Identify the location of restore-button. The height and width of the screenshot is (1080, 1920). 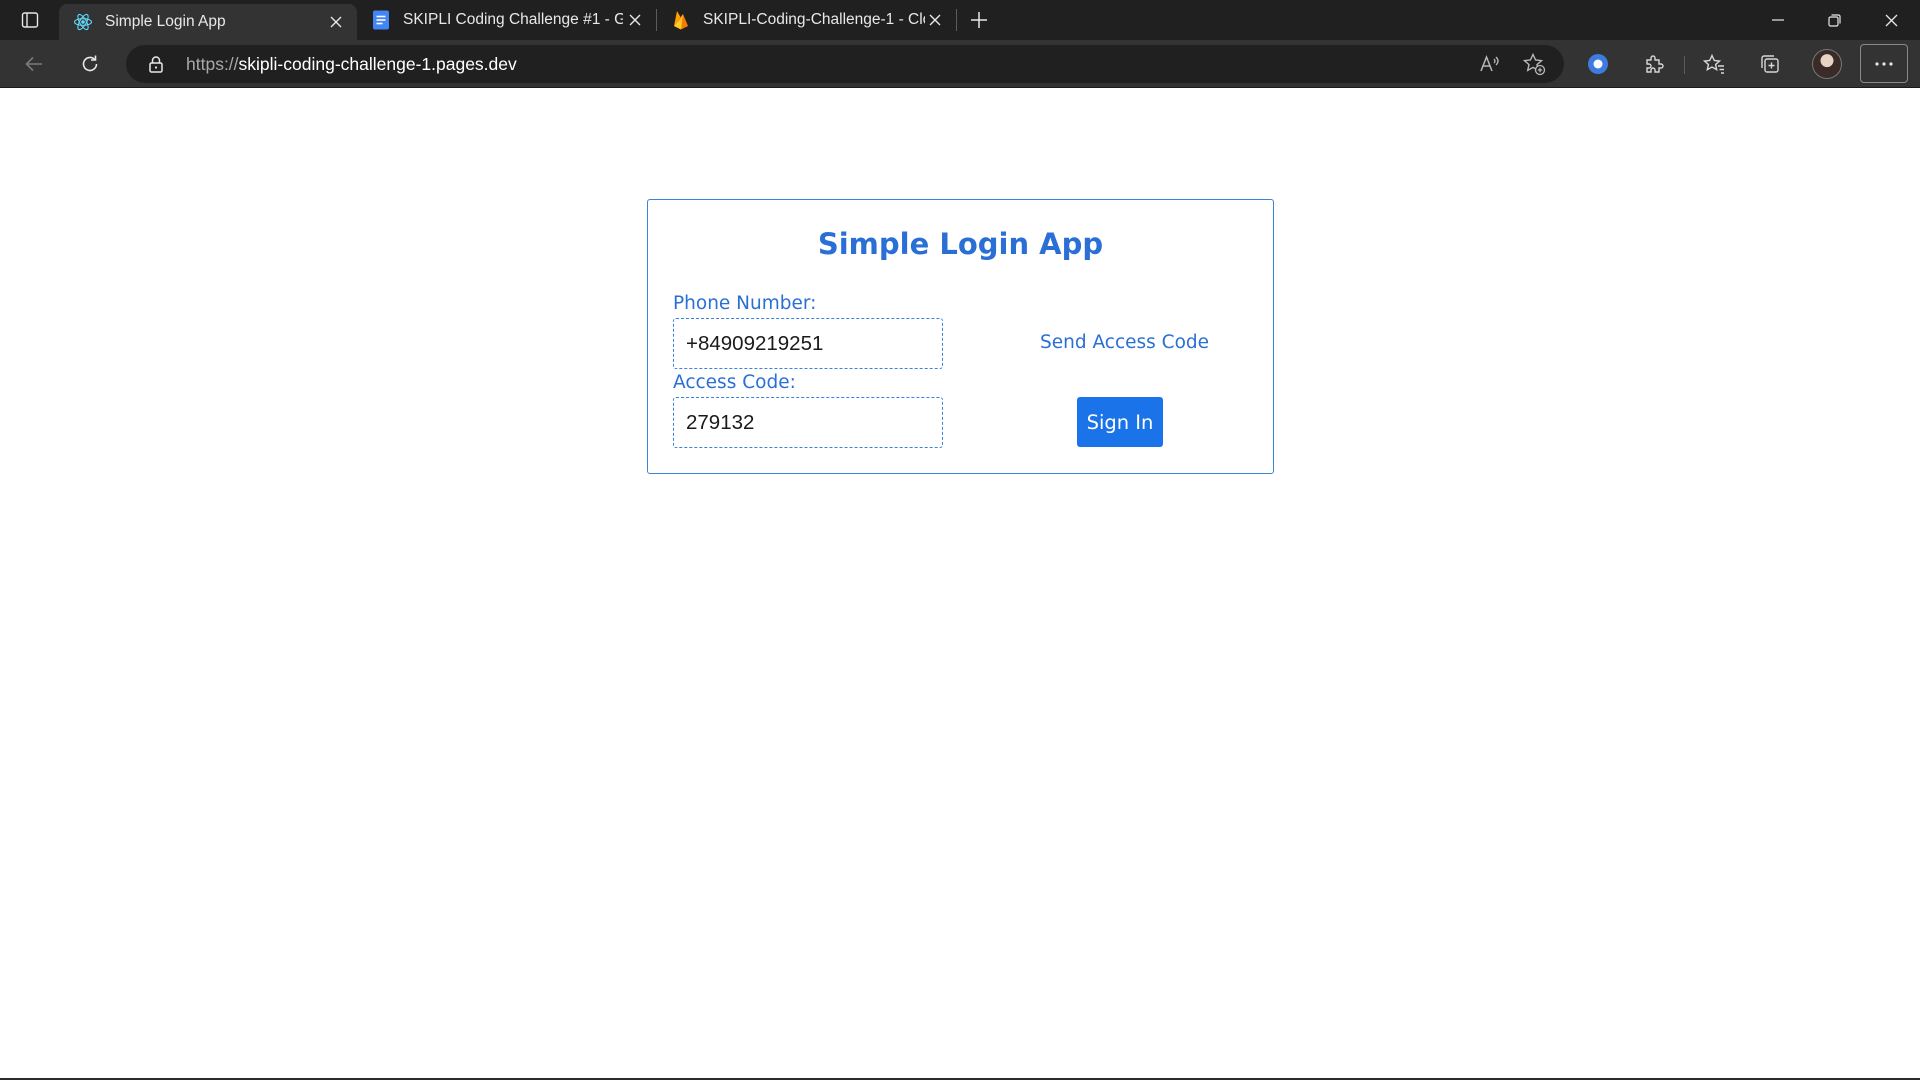
(1834, 20).